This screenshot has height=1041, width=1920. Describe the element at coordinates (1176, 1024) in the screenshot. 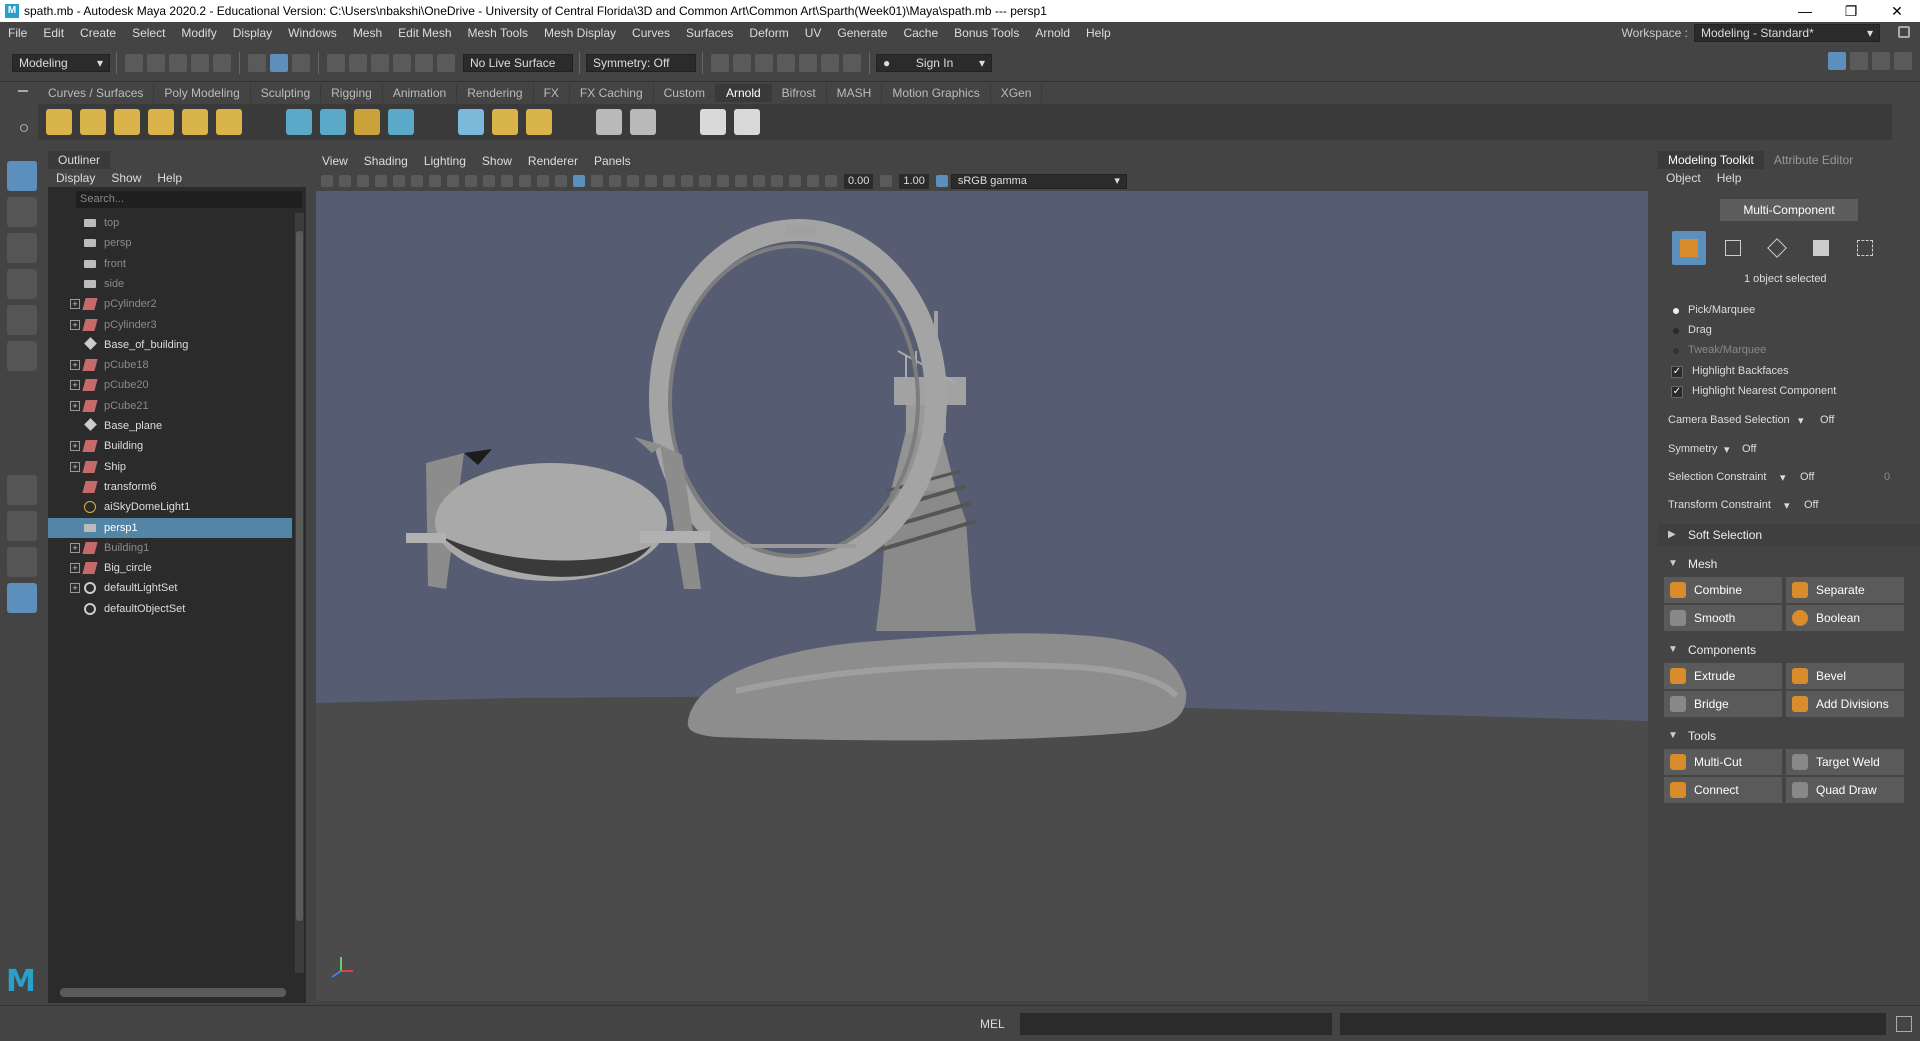

I see `command-input` at that location.